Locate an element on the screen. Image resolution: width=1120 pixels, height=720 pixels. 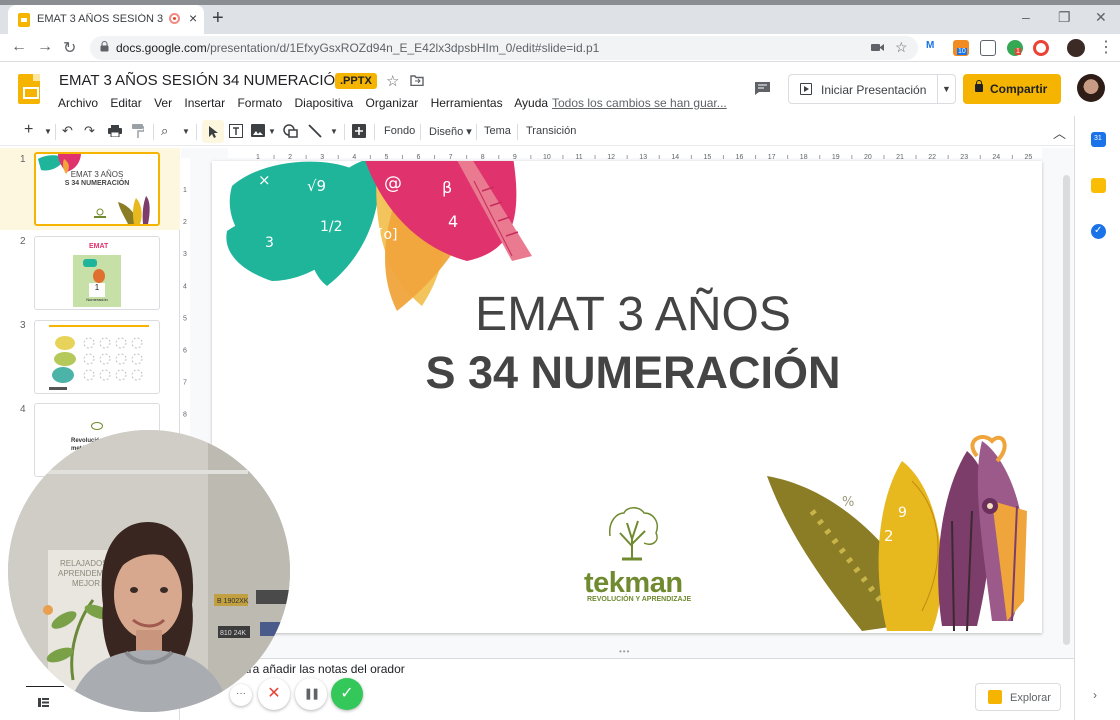
ruler-tick-label: 25 is located at coordinates (1029, 157).